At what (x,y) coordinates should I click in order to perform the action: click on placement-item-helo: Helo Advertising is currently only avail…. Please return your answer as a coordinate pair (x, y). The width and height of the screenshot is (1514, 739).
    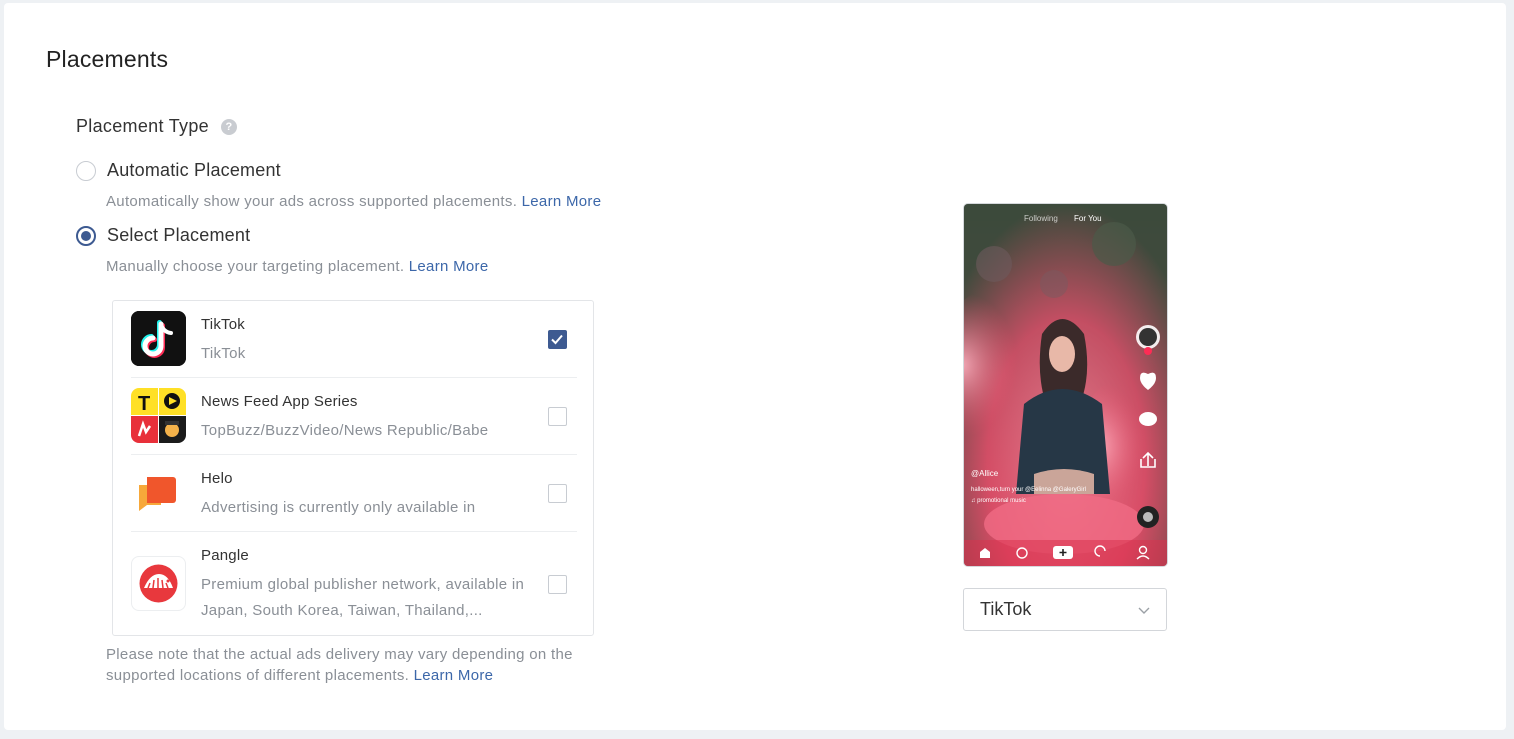
    Looking at the image, I should click on (354, 493).